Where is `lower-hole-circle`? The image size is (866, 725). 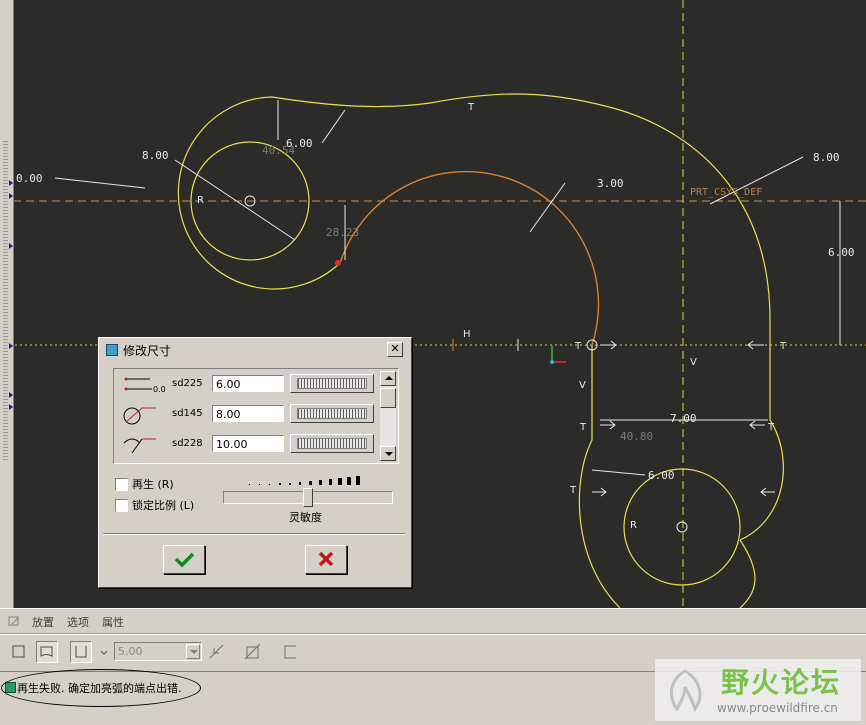 lower-hole-circle is located at coordinates (682, 527).